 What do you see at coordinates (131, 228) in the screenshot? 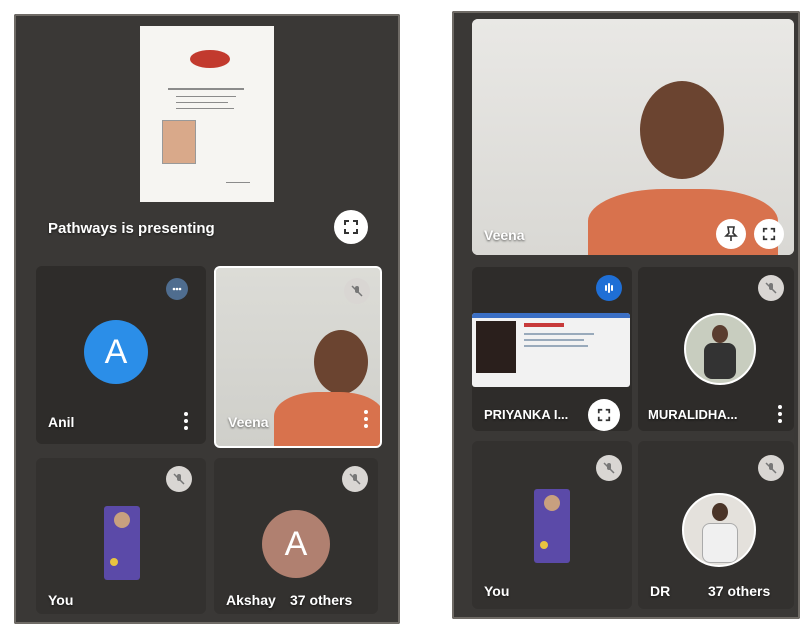
I see `presenting-label: Pathways is presenting` at bounding box center [131, 228].